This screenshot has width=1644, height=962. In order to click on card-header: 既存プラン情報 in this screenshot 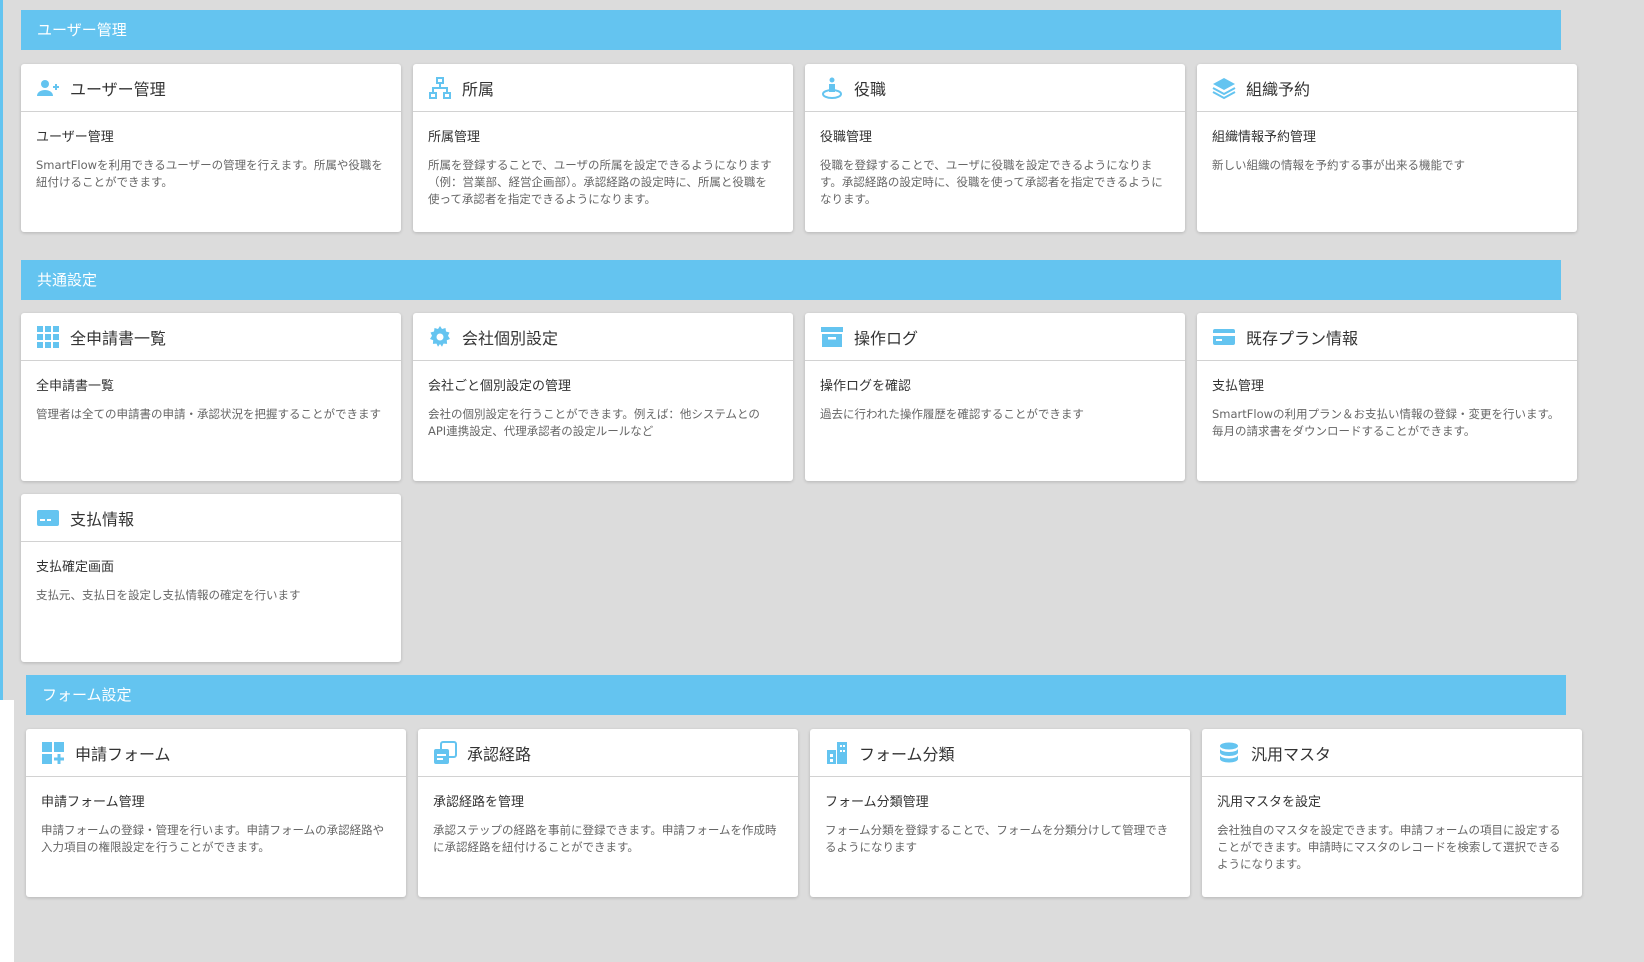, I will do `click(1387, 337)`.